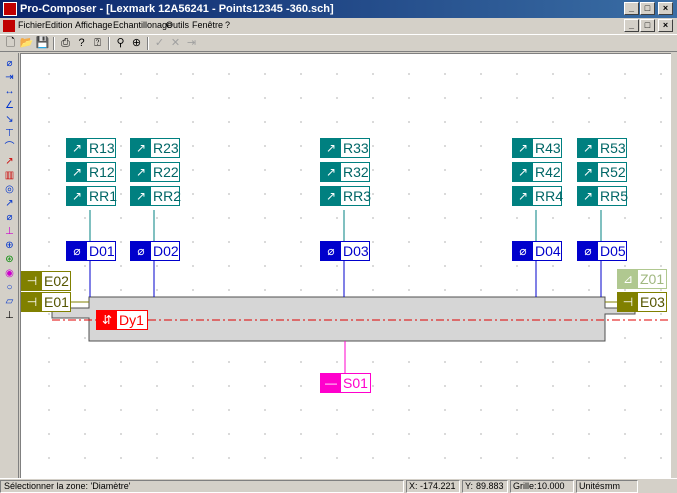 The width and height of the screenshot is (677, 493). I want to click on radius-label-rr1: ↗ RR1, so click(91, 196).